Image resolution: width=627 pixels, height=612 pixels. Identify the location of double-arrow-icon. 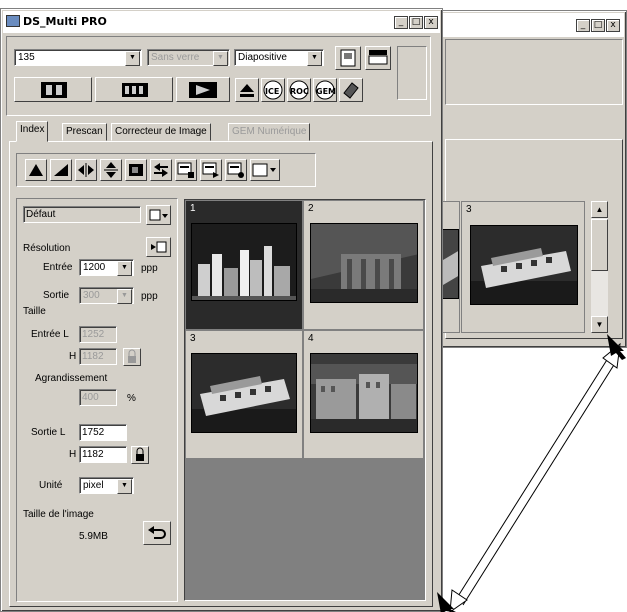
(535, 477).